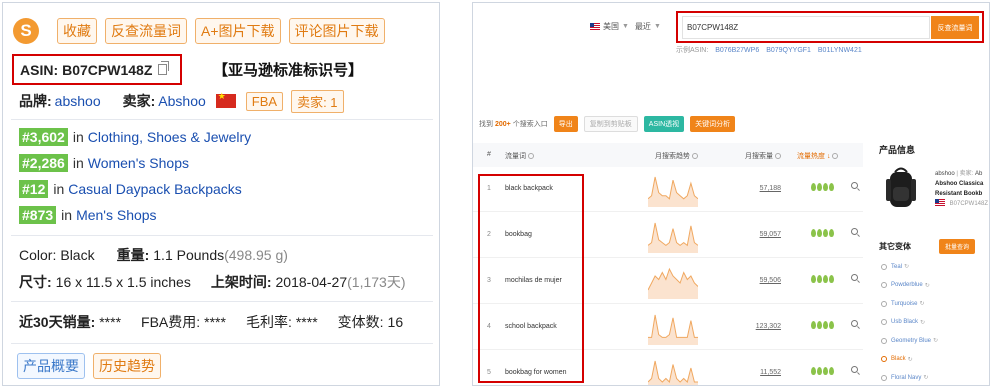 The height and width of the screenshot is (392, 994). Describe the element at coordinates (895, 246) in the screenshot. I see `other-variants-title: 其它变体` at that location.